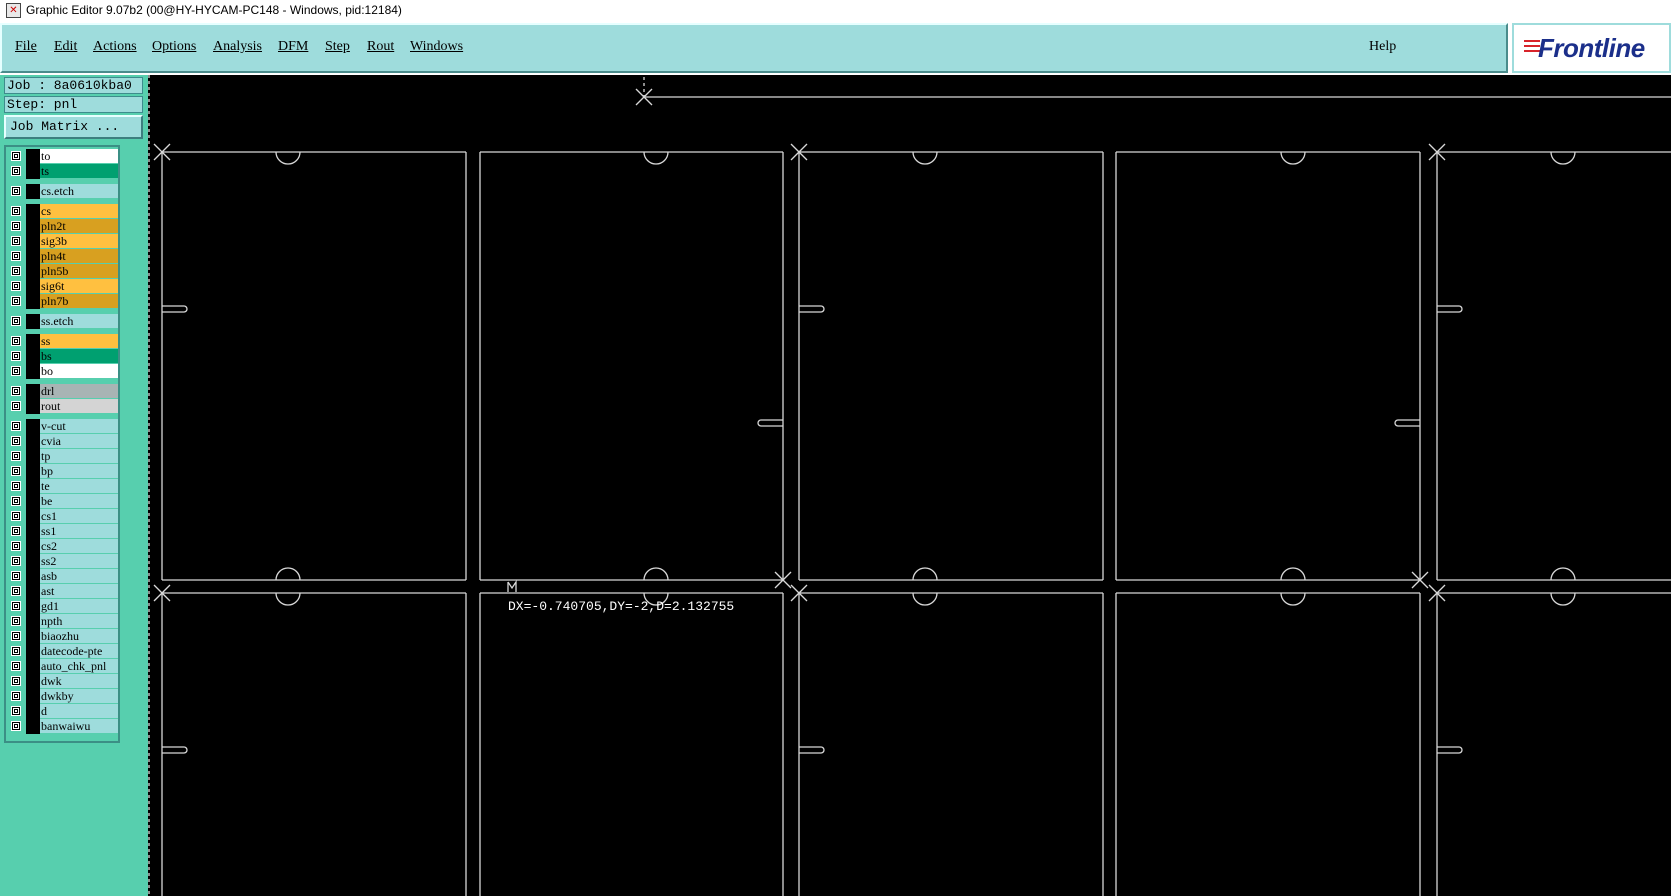  Describe the element at coordinates (65, 47) in the screenshot. I see `menu-edit: Edit` at that location.